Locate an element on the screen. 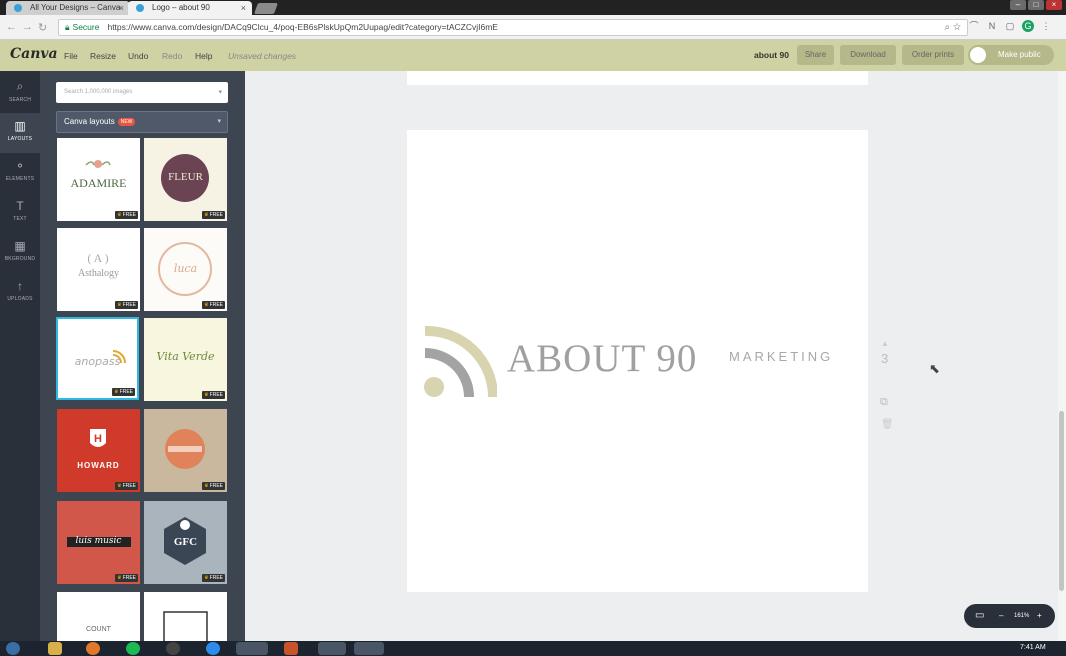 Image resolution: width=1066 pixels, height=656 pixels. thumb-text: anopass is located at coordinates (97, 361).